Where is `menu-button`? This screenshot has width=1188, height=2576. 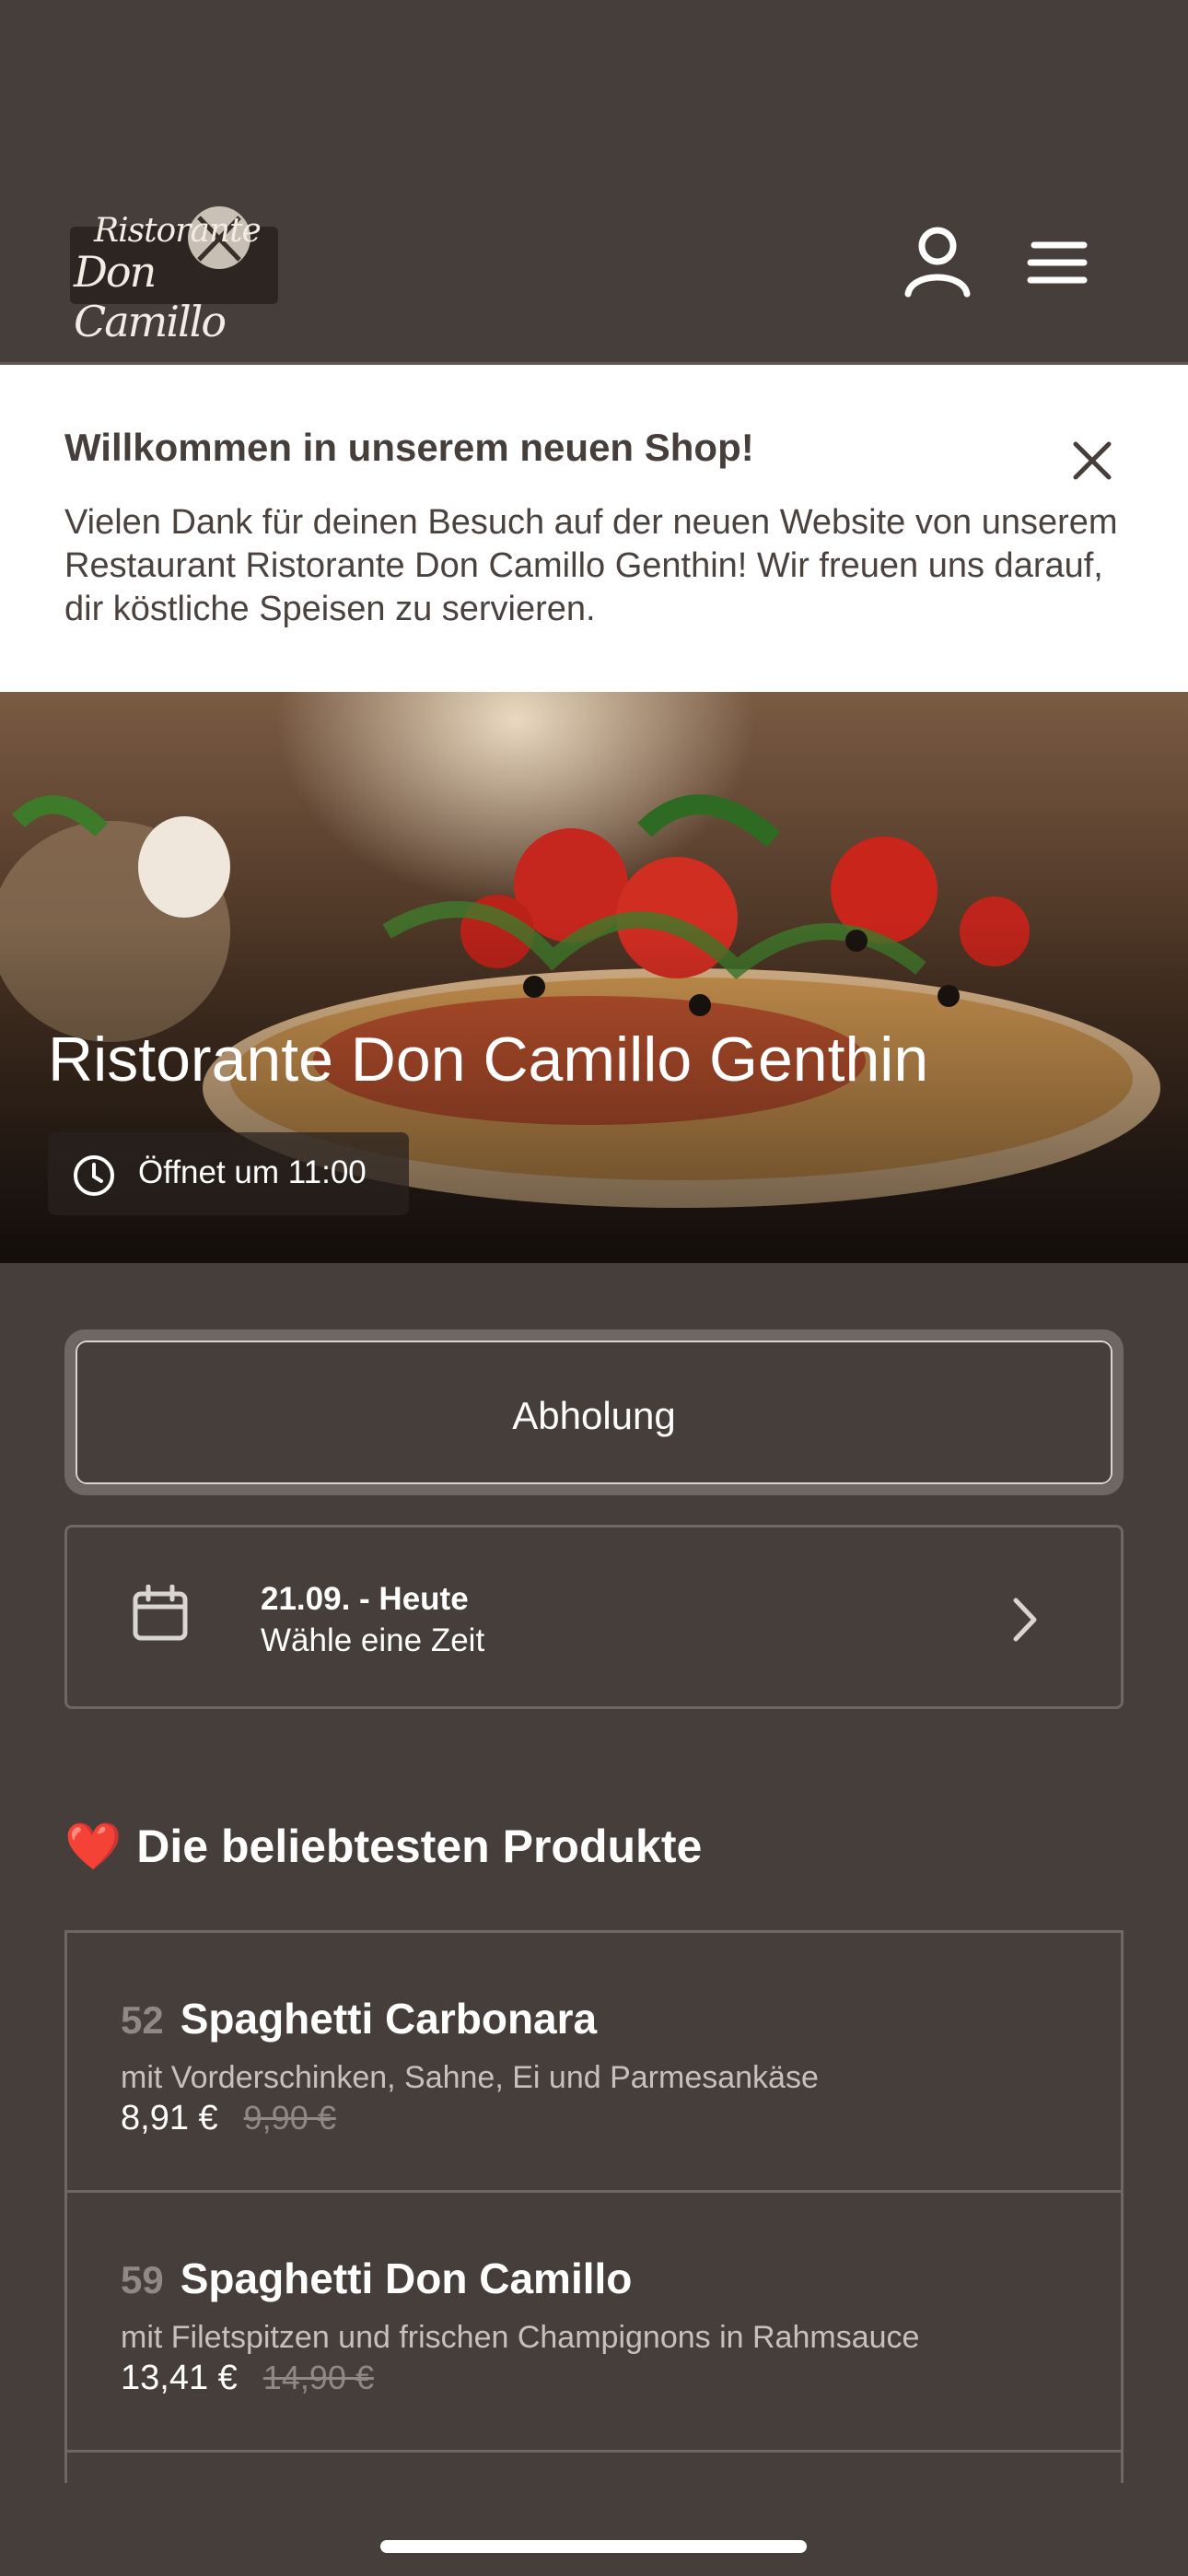 menu-button is located at coordinates (1059, 263).